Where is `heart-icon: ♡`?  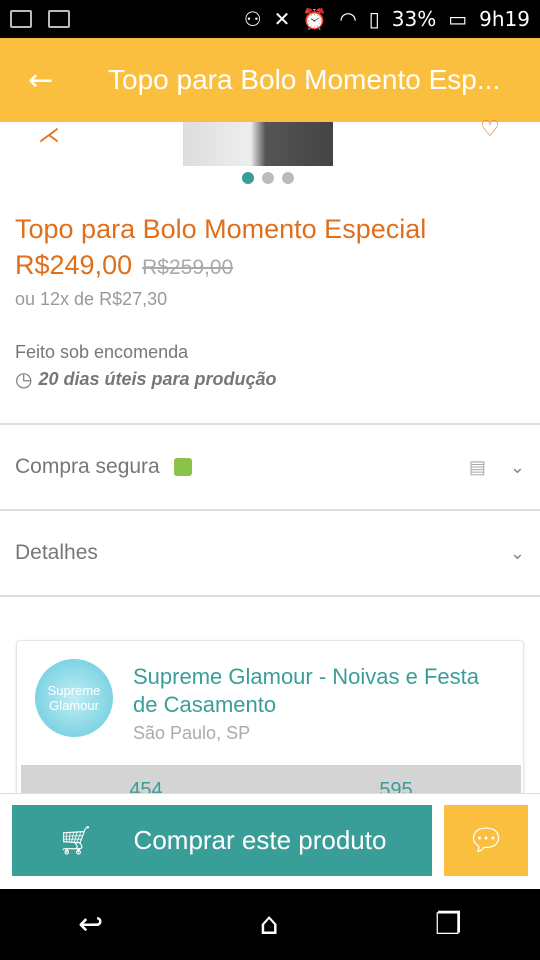 heart-icon: ♡ is located at coordinates (490, 129).